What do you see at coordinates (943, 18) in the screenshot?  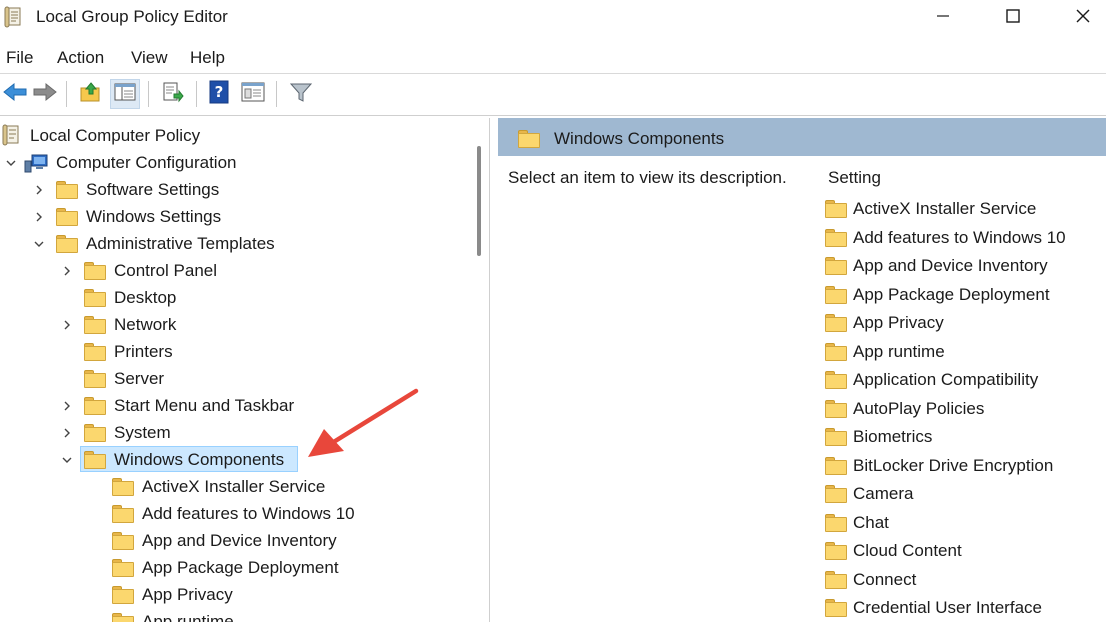 I see `minimize-button` at bounding box center [943, 18].